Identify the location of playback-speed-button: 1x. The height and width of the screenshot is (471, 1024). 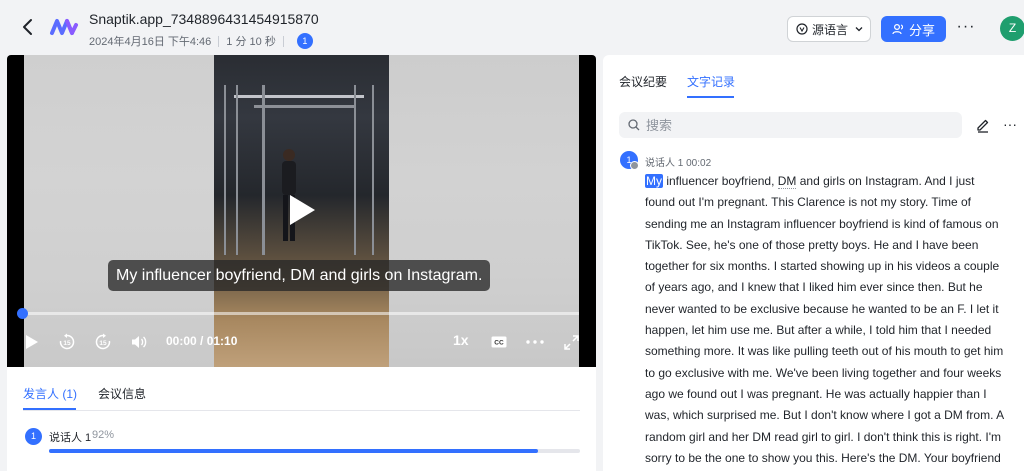
(461, 340).